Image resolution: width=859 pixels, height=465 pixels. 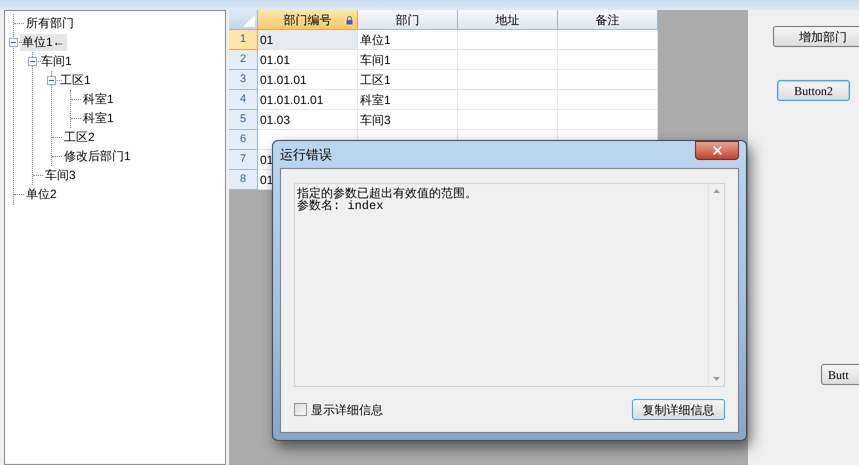 I want to click on table-cell: 车间3, so click(x=408, y=120).